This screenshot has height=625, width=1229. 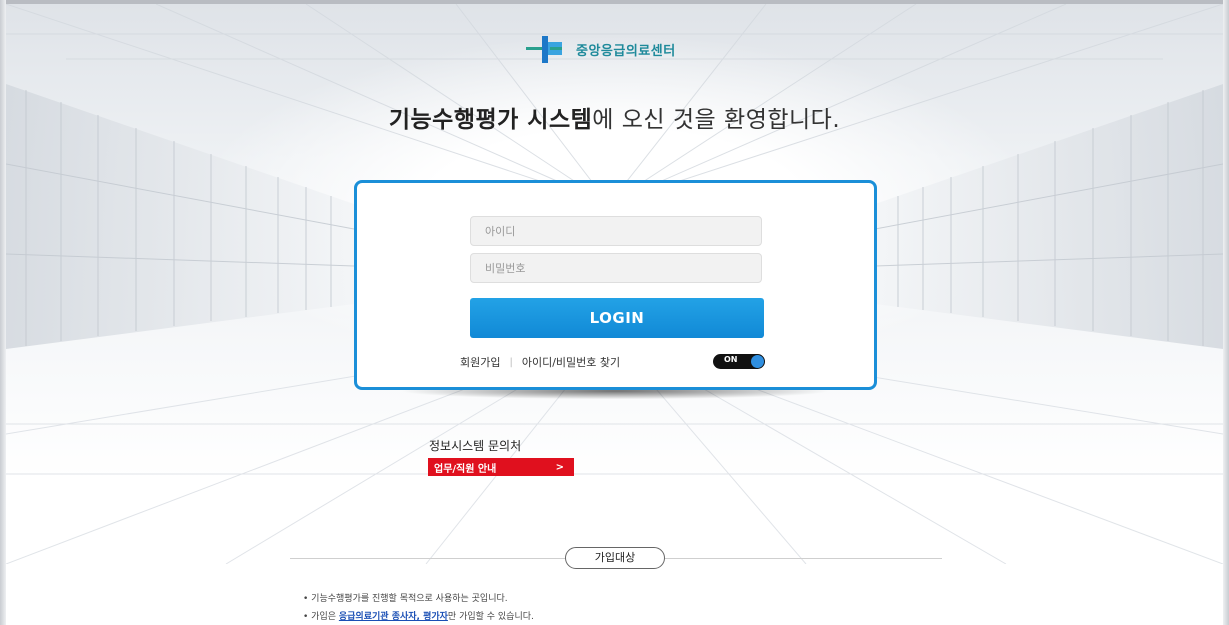 What do you see at coordinates (1226, 312) in the screenshot?
I see `window-right-border` at bounding box center [1226, 312].